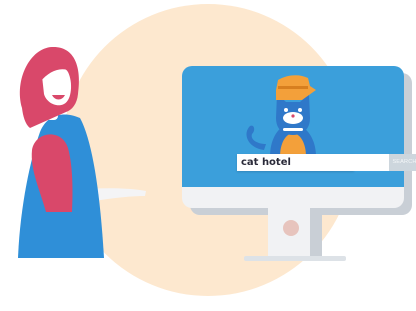 This screenshot has height=311, width=416. Describe the element at coordinates (300, 110) in the screenshot. I see `cat-eye-right` at that location.